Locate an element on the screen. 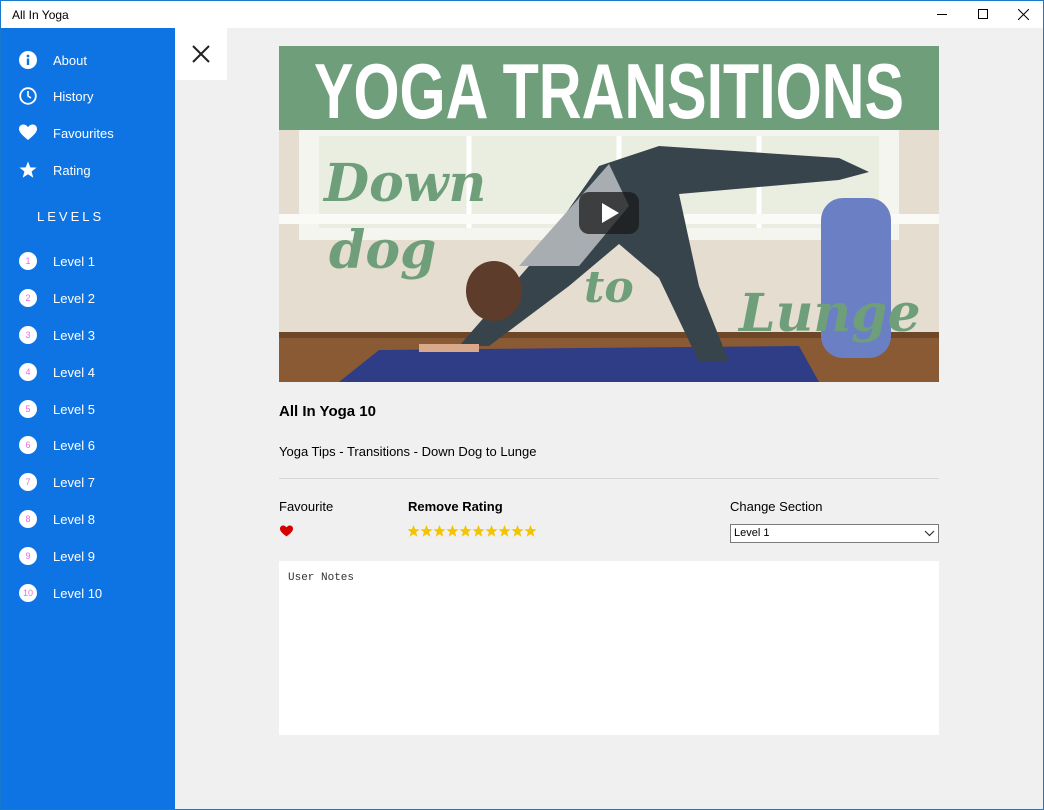  title-bar: All In Yoga is located at coordinates (522, 14).